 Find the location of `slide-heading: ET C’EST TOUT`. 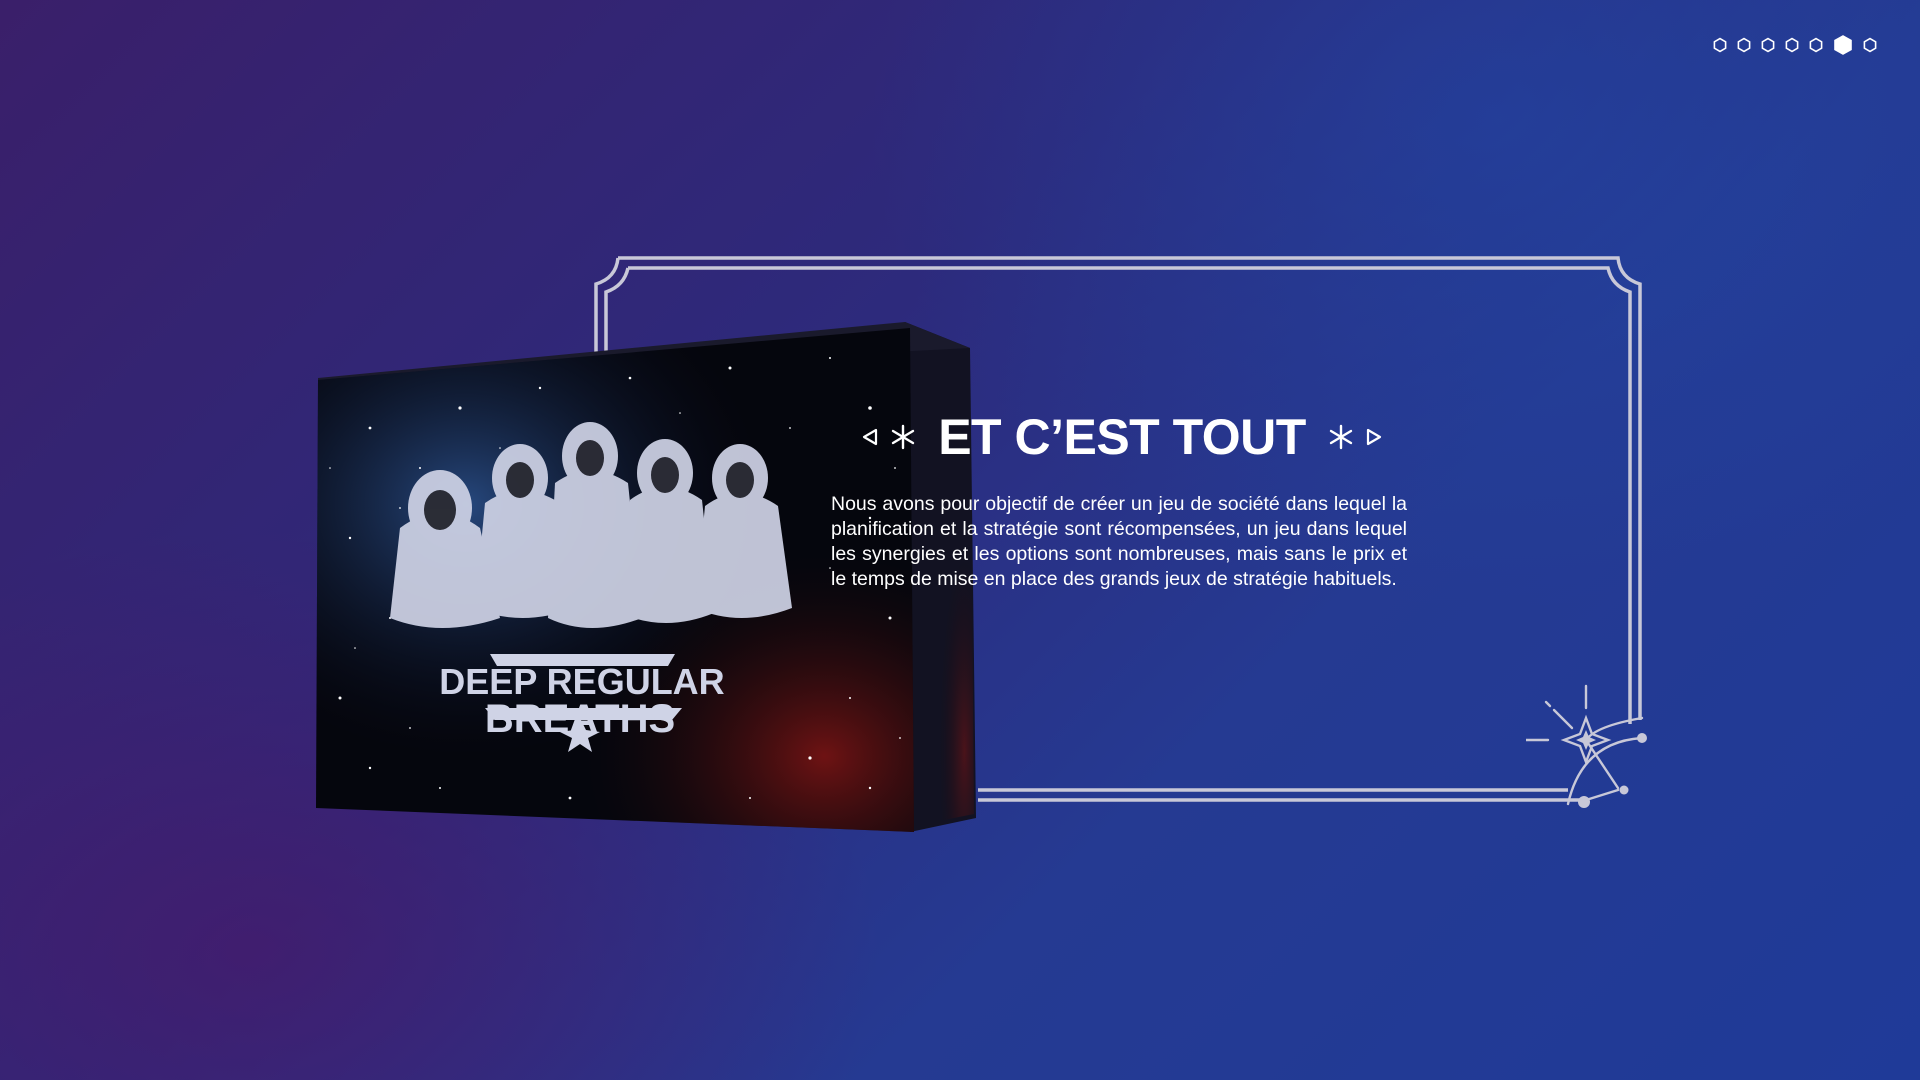

slide-heading: ET C’EST TOUT is located at coordinates (1122, 437).